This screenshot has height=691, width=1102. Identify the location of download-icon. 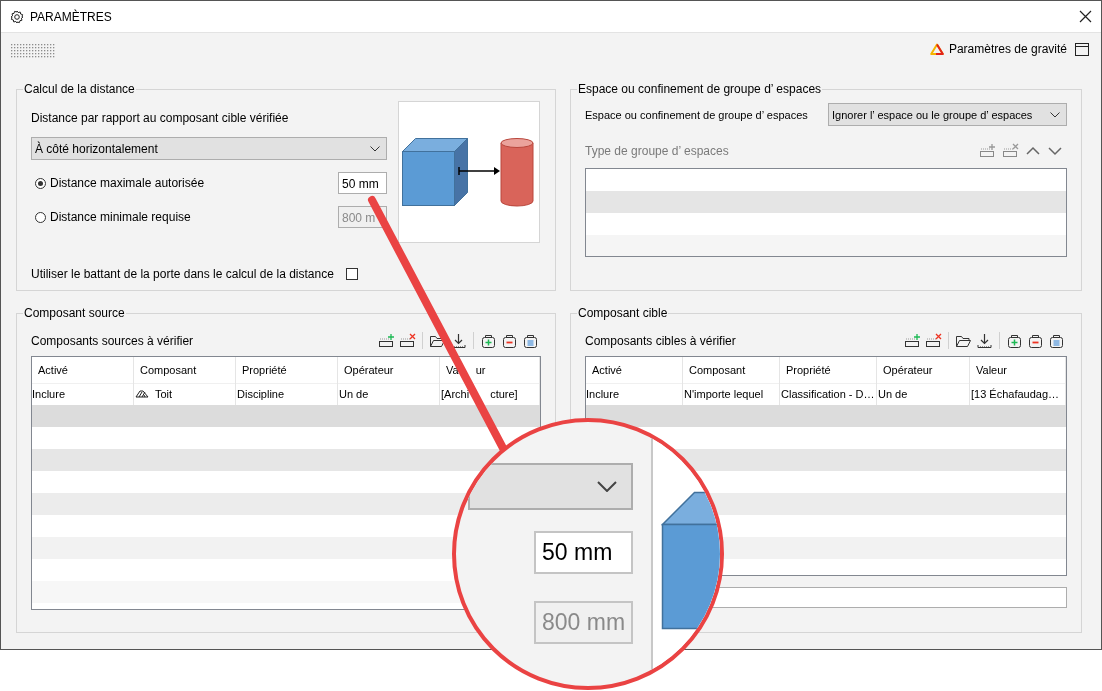
(984, 340).